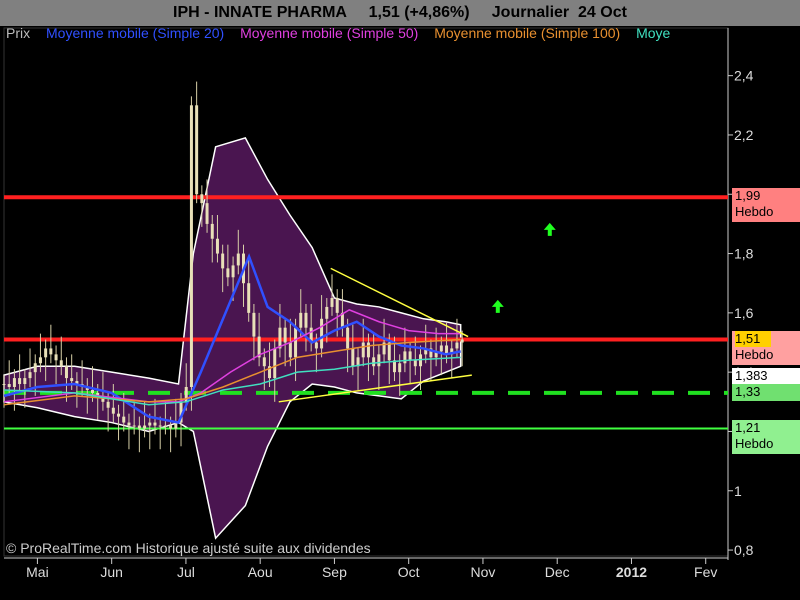 This screenshot has width=800, height=600. I want to click on y-tick-label-8: 2,4, so click(744, 76).